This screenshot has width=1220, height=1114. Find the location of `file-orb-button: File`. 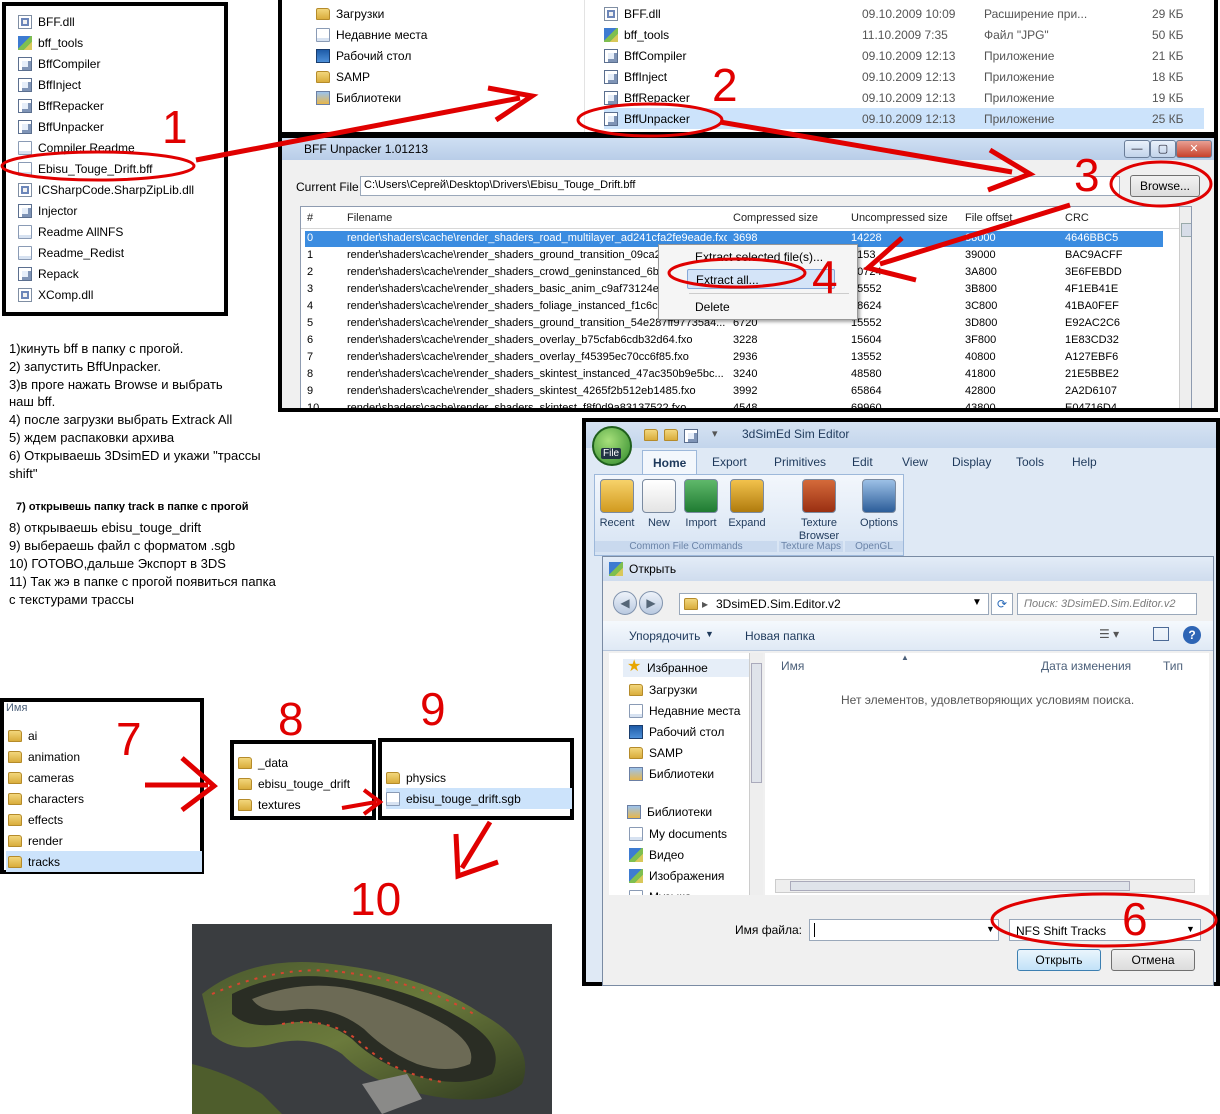

file-orb-button: File is located at coordinates (612, 446).